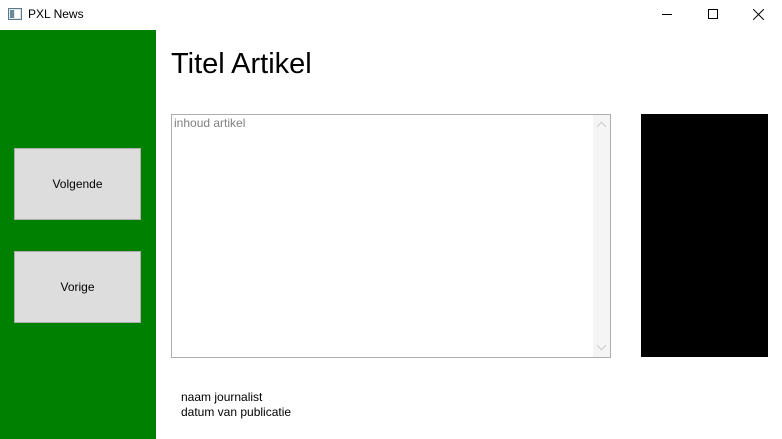 This screenshot has width=782, height=439. Describe the element at coordinates (15, 14) in the screenshot. I see `app-window-icon` at that location.